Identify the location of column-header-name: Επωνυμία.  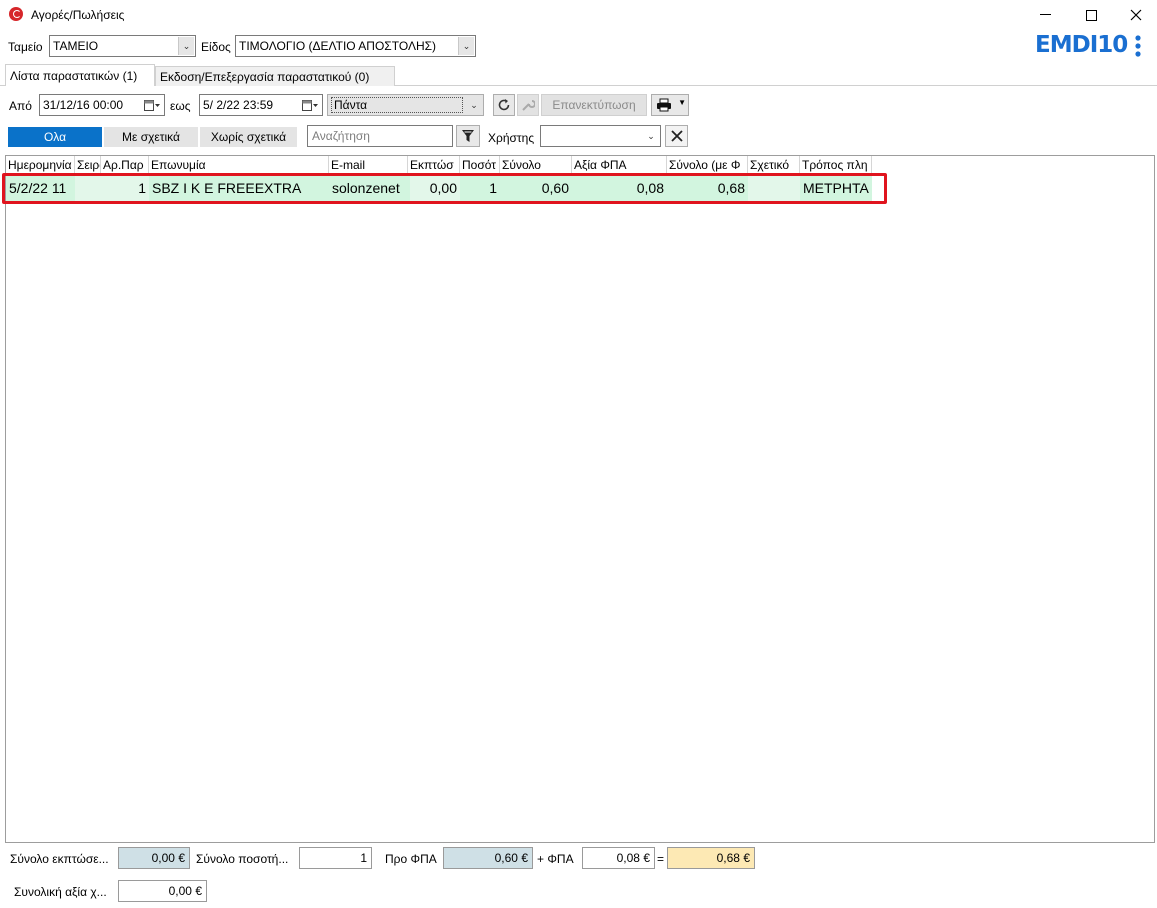
(239, 165).